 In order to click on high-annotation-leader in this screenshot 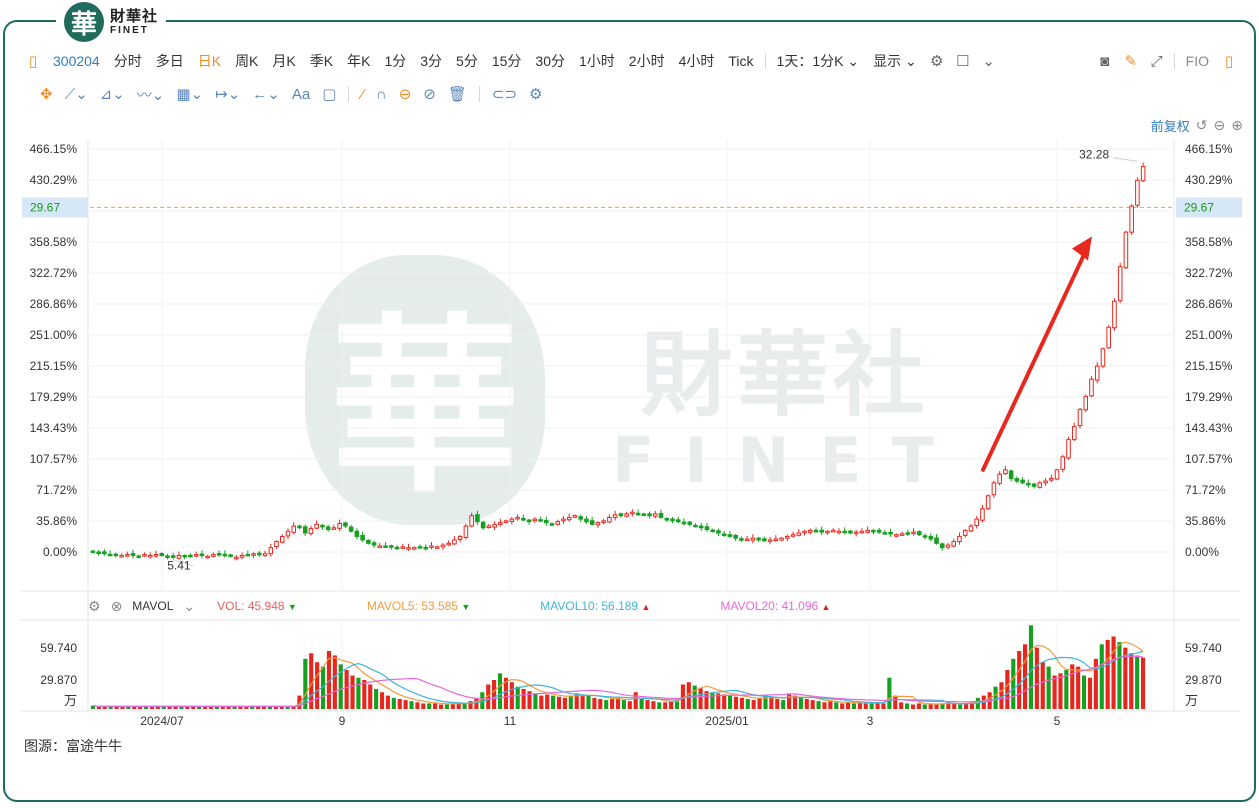, I will do `click(1125, 159)`.